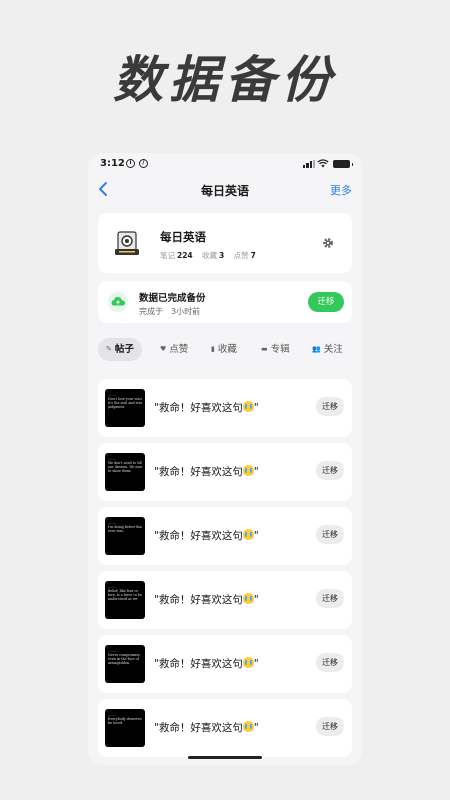  What do you see at coordinates (167, 255) in the screenshot?
I see `notes-label: 笔记` at bounding box center [167, 255].